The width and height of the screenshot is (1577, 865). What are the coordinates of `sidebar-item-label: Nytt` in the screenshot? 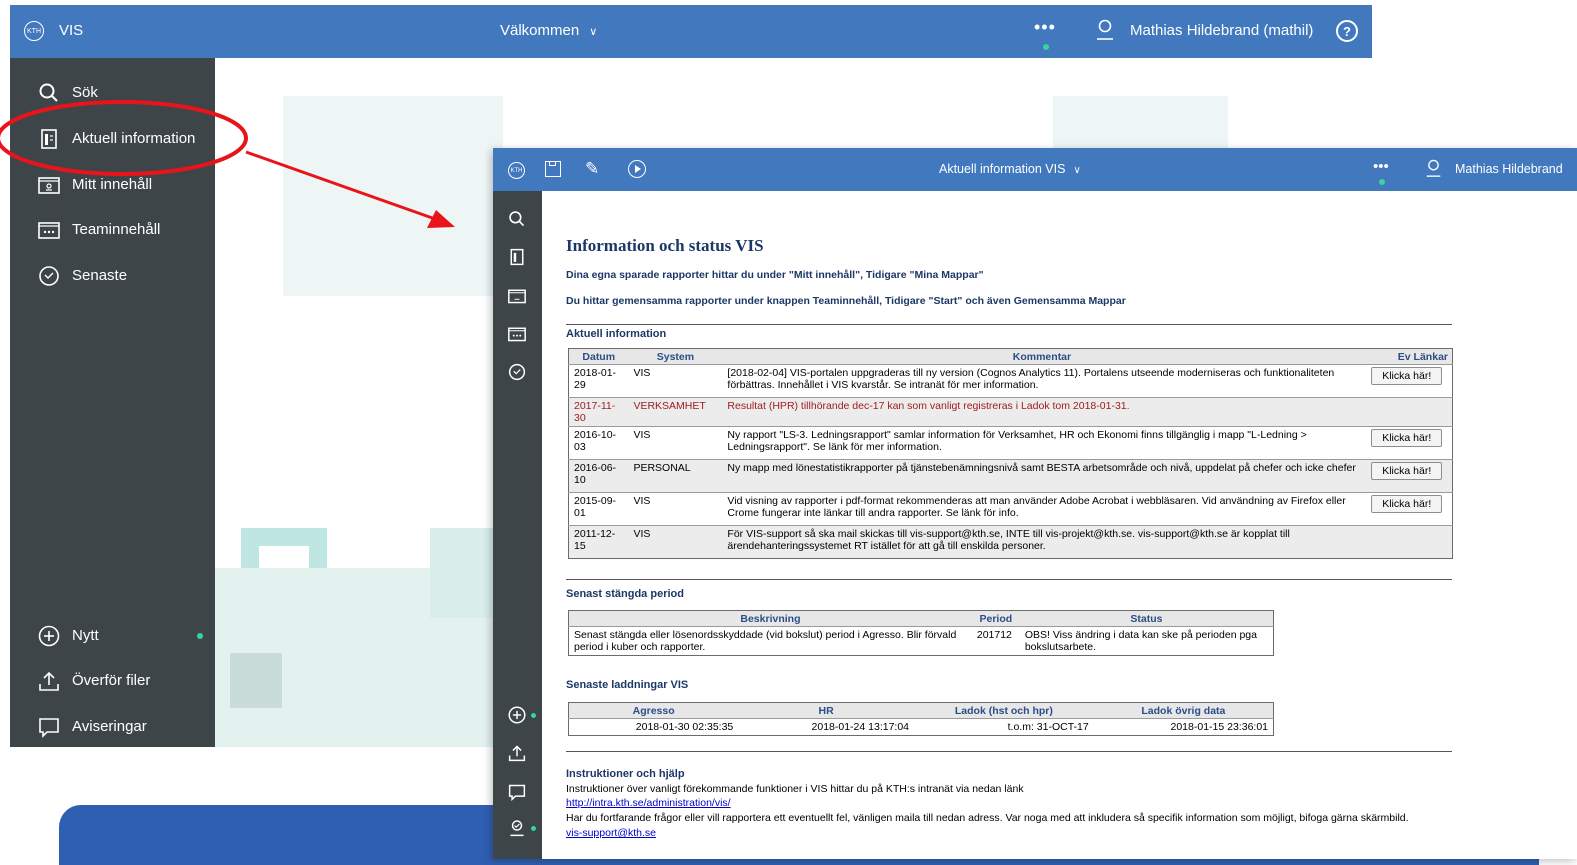 It's located at (85, 635).